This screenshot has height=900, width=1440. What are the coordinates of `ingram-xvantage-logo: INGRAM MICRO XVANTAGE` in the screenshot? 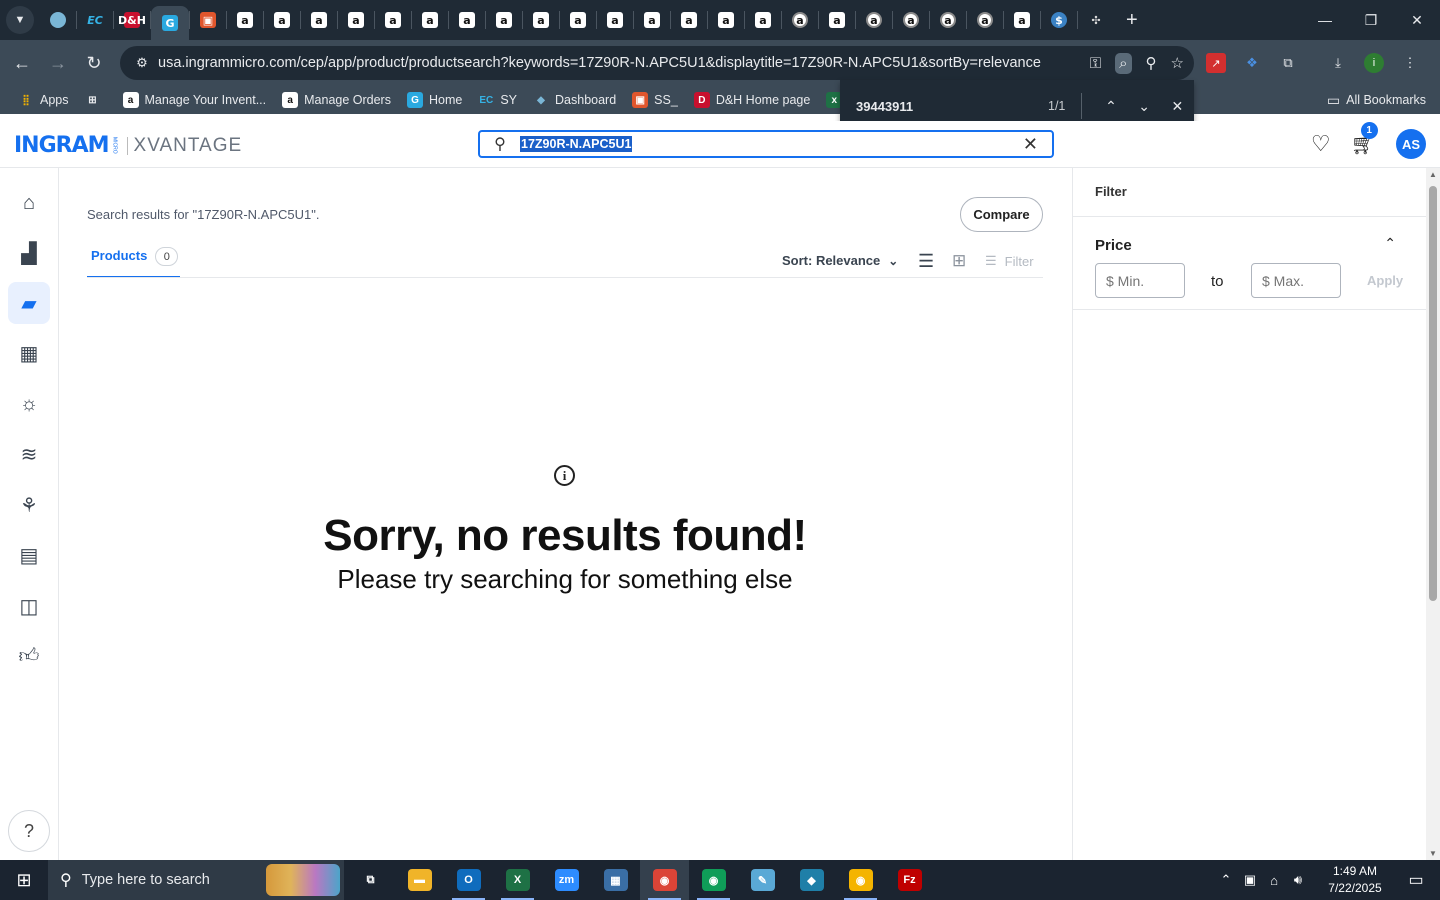 It's located at (128, 145).